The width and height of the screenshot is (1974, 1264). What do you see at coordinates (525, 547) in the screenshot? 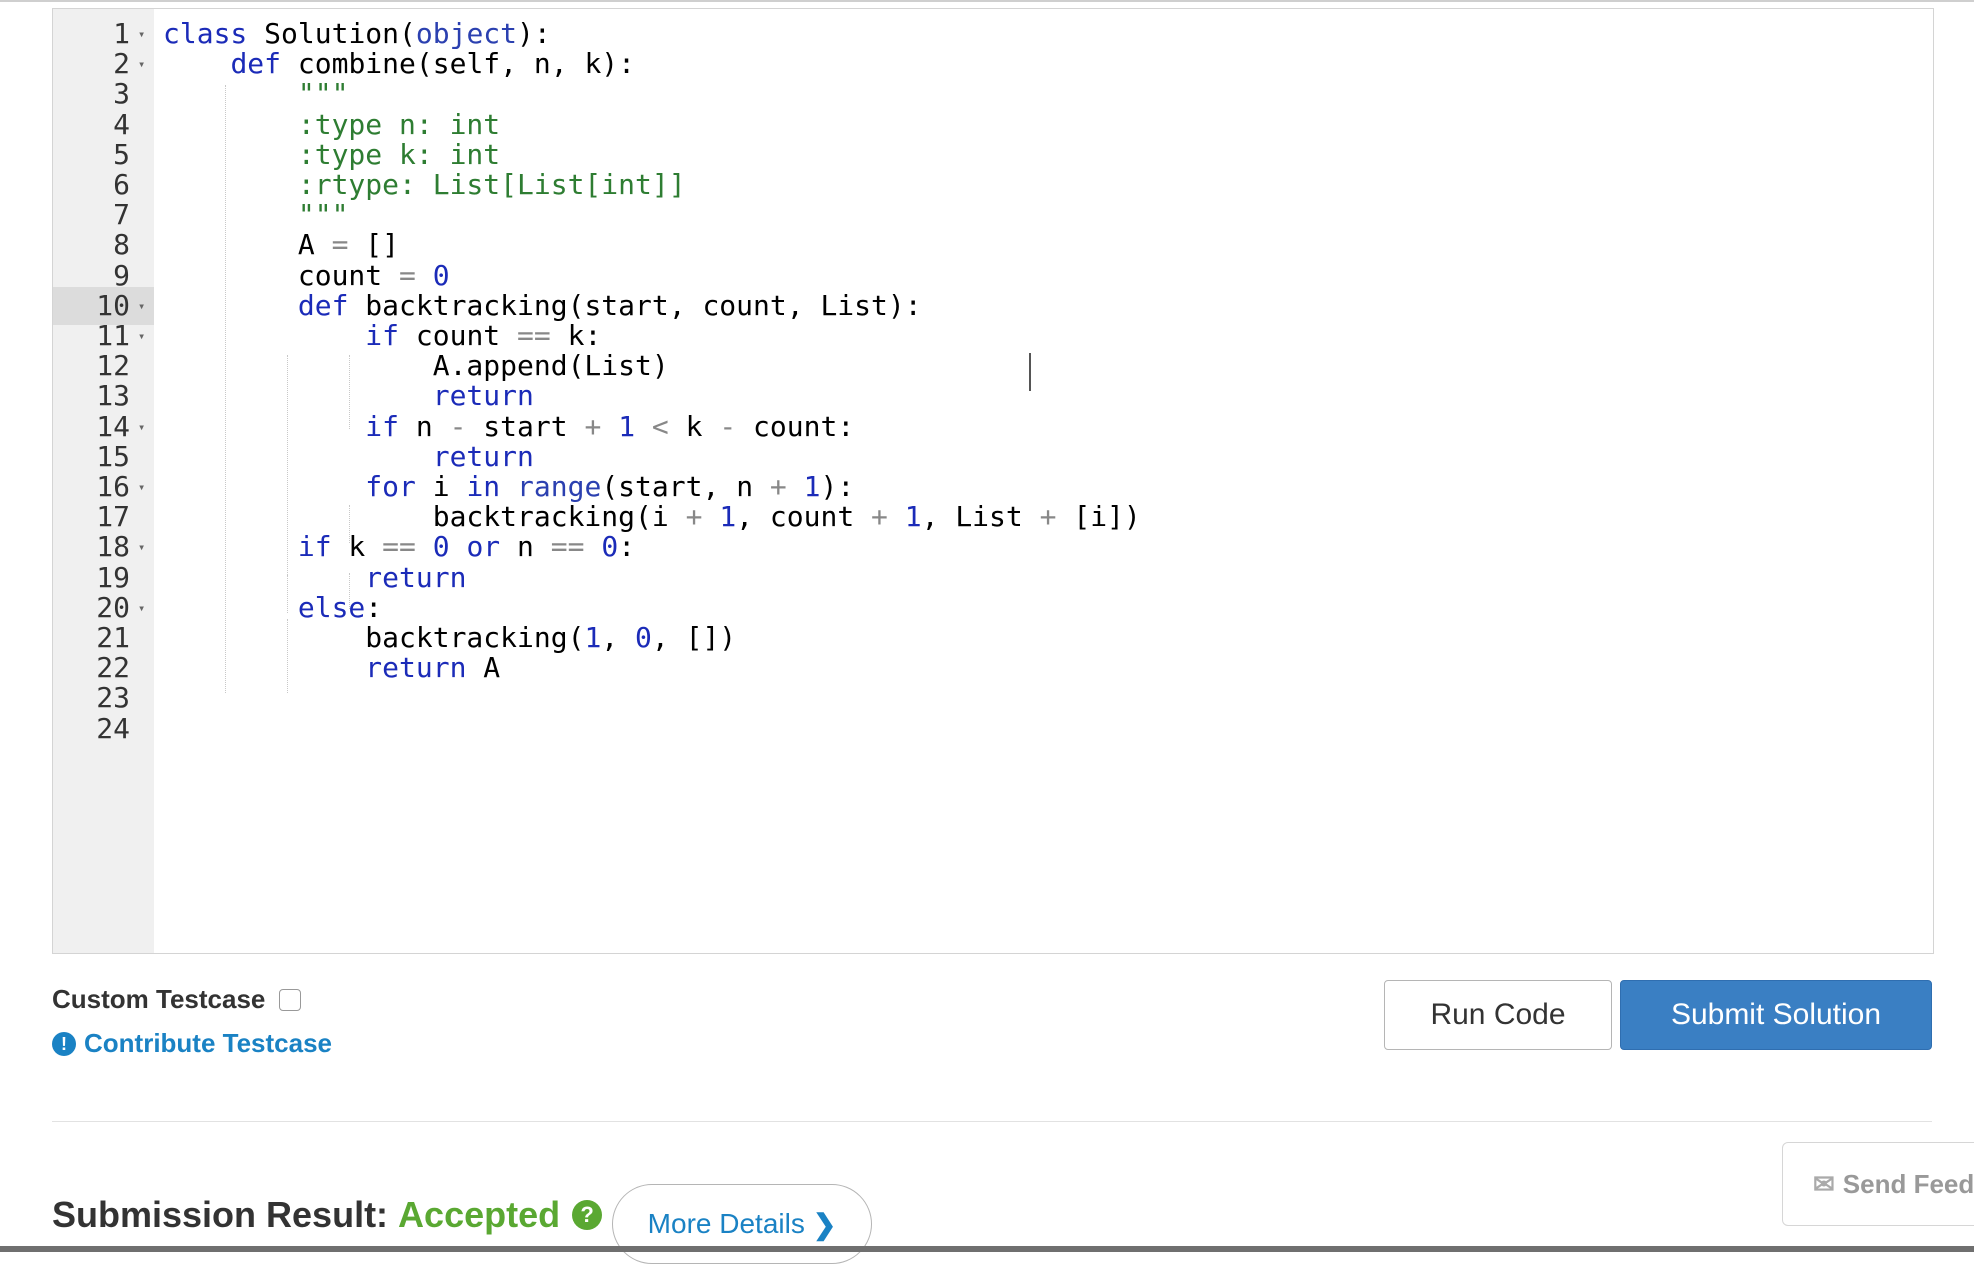
I see `code-token: n` at bounding box center [525, 547].